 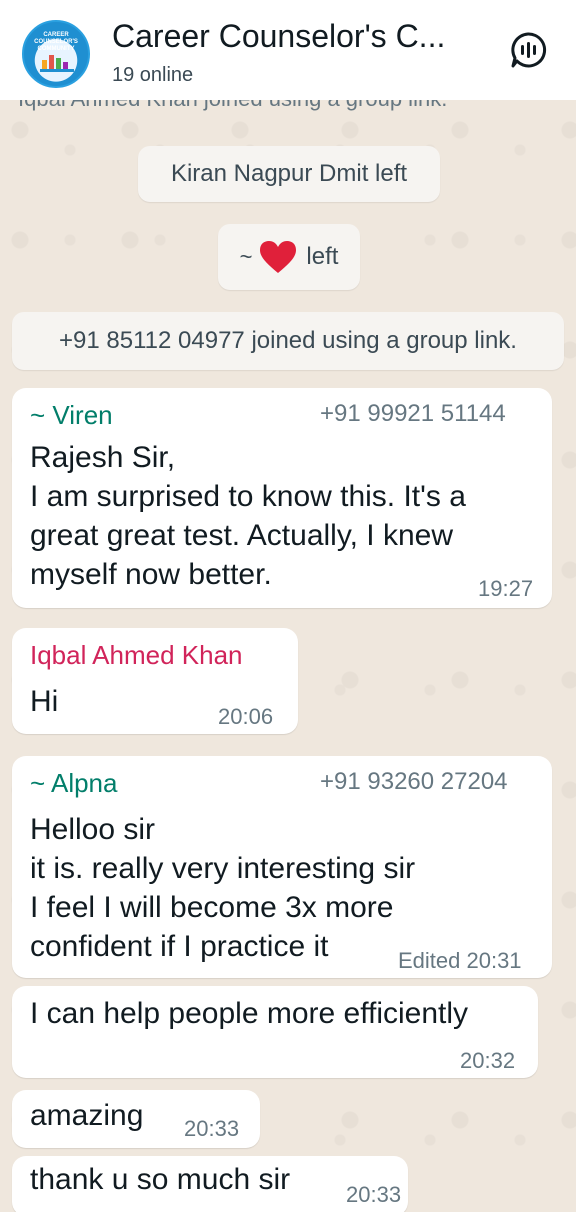 What do you see at coordinates (289, 174) in the screenshot?
I see `system-message-left: Kiran Nagpur Dmit left` at bounding box center [289, 174].